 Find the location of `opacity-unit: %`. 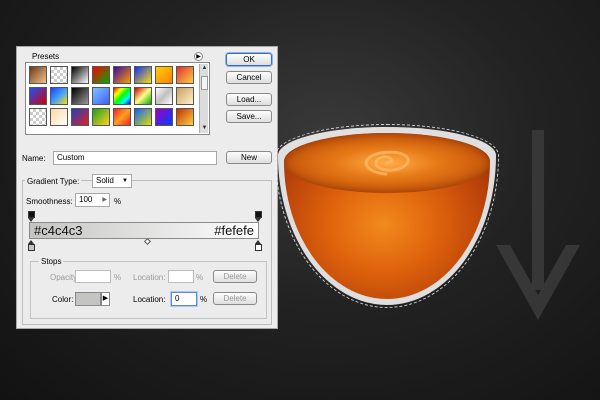

opacity-unit: % is located at coordinates (118, 277).